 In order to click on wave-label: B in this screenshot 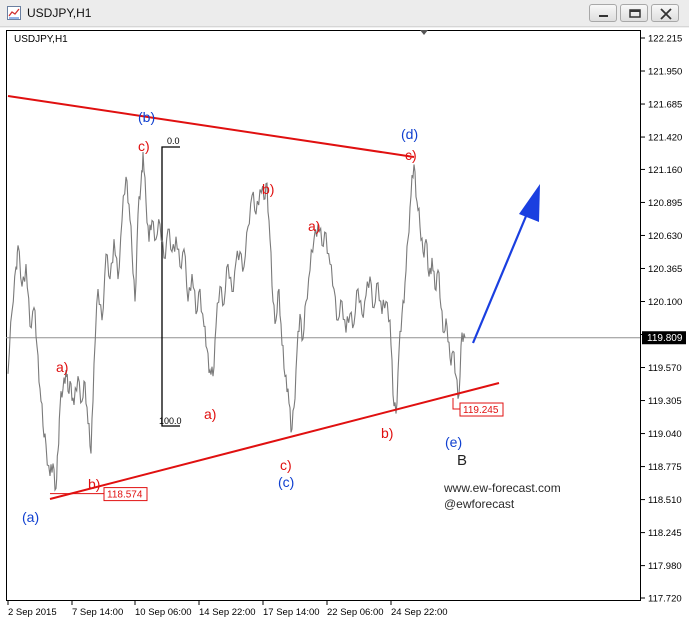, I will do `click(462, 460)`.